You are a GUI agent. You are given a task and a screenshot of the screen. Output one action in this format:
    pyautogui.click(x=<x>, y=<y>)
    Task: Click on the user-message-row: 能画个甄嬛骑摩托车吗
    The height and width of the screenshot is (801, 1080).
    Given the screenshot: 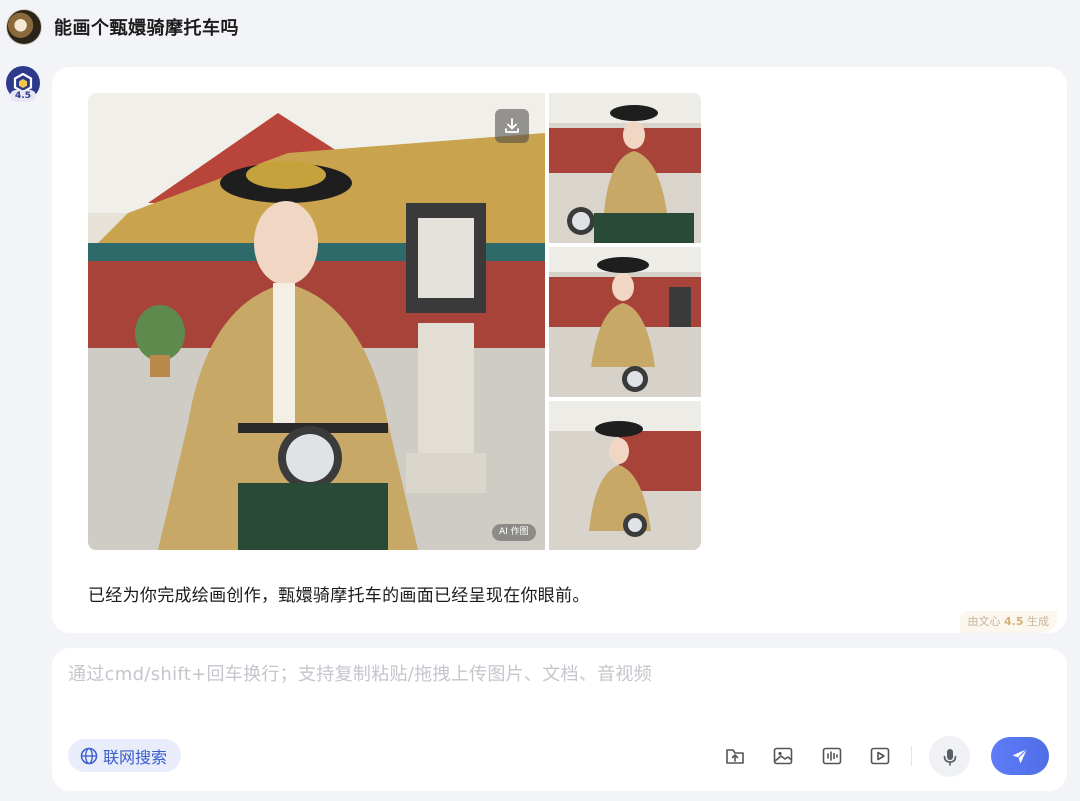 What is the action you would take?
    pyautogui.click(x=122, y=27)
    